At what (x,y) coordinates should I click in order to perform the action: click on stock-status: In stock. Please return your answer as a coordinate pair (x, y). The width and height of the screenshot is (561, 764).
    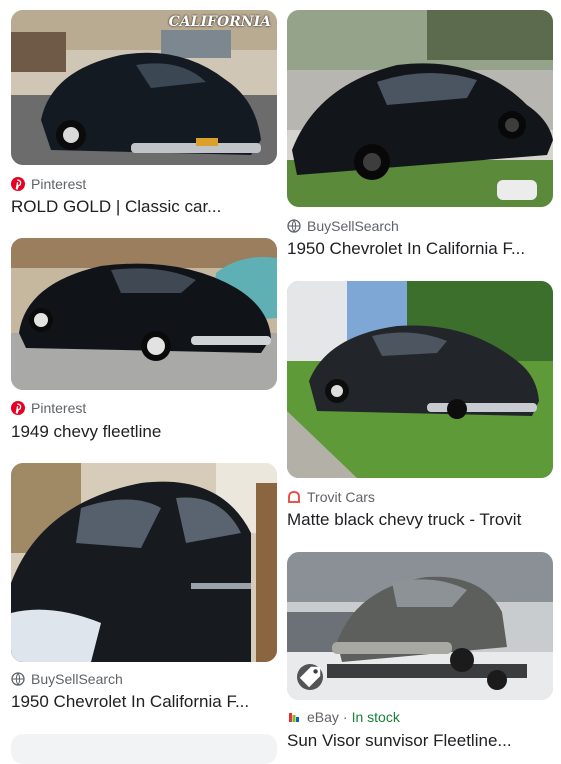
    Looking at the image, I should click on (375, 717).